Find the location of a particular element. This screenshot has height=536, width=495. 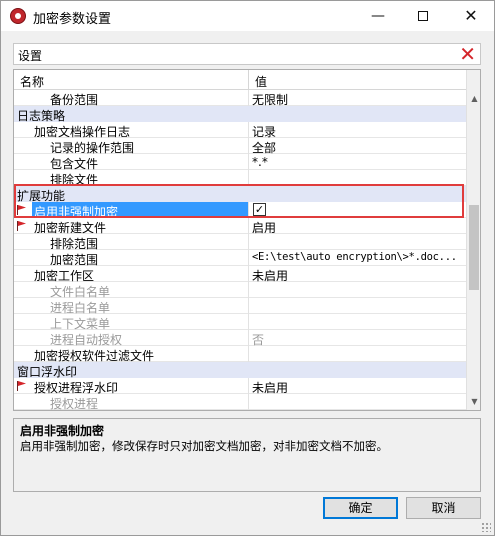

window-title: 加密参数设置 is located at coordinates (72, 19).